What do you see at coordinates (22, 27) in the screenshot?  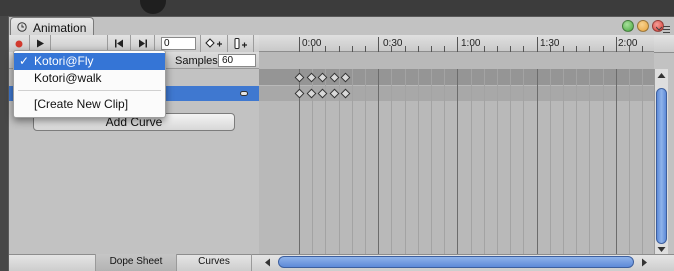 I see `clock-icon` at bounding box center [22, 27].